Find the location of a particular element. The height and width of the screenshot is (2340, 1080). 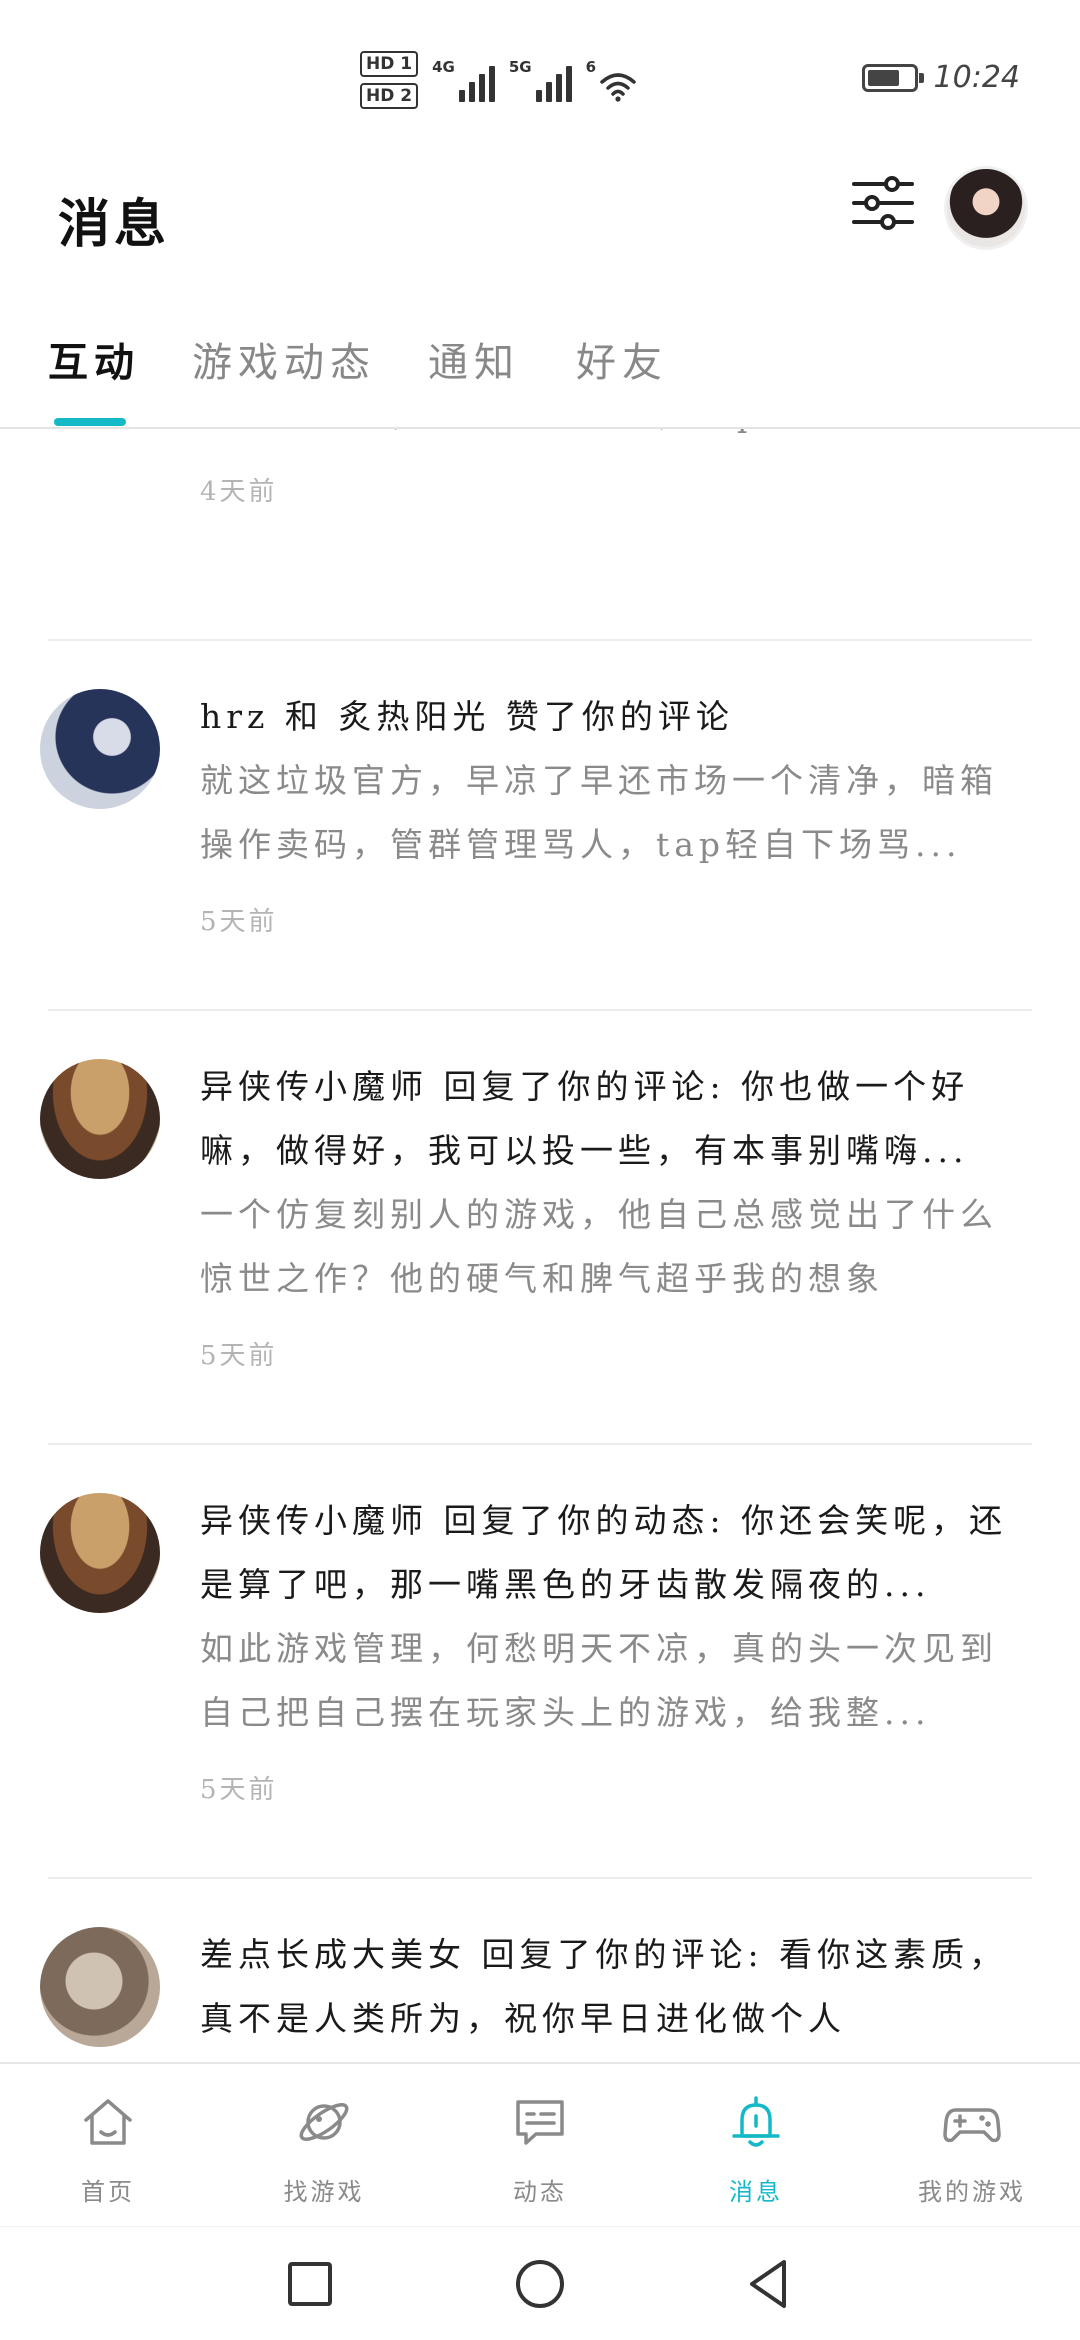

notification-headline: hrz 和 炙热阳光 赞了你的评论 is located at coordinates (467, 716).